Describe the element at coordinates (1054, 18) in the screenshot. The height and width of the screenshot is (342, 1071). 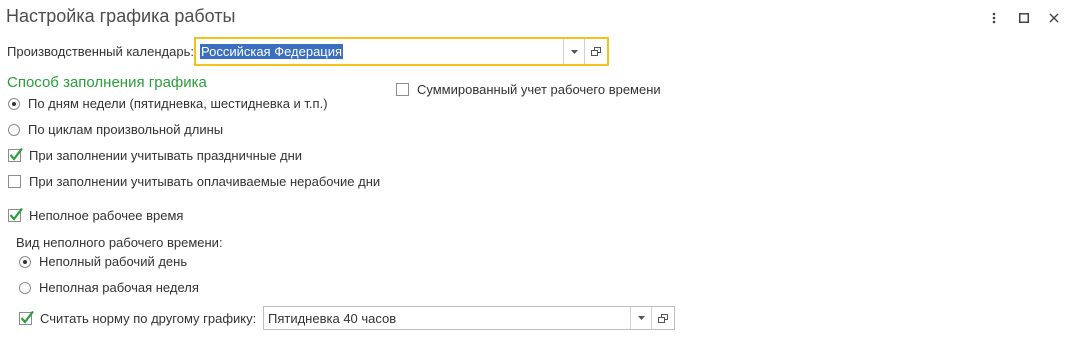
I see `close-icon` at that location.